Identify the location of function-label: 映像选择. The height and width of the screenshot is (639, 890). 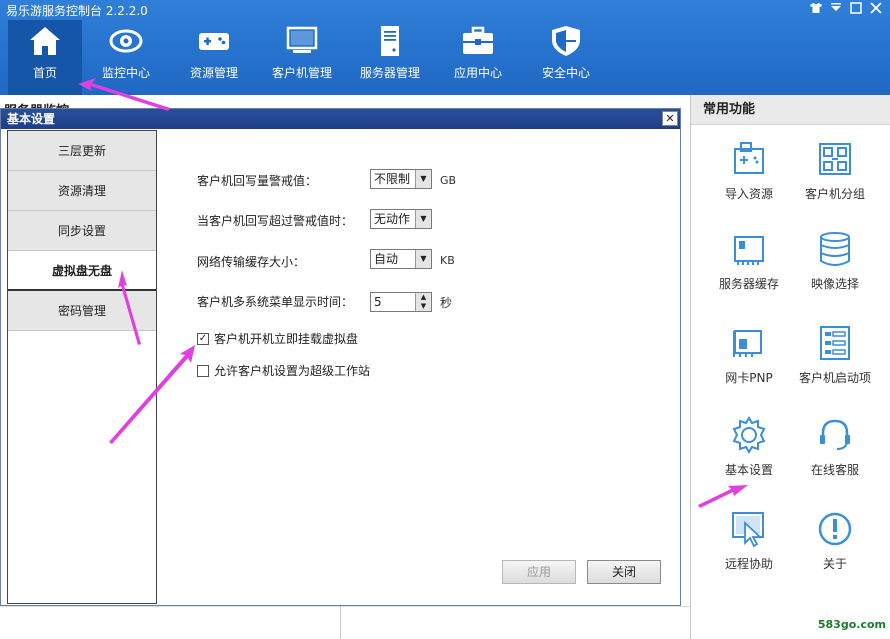
(834, 284).